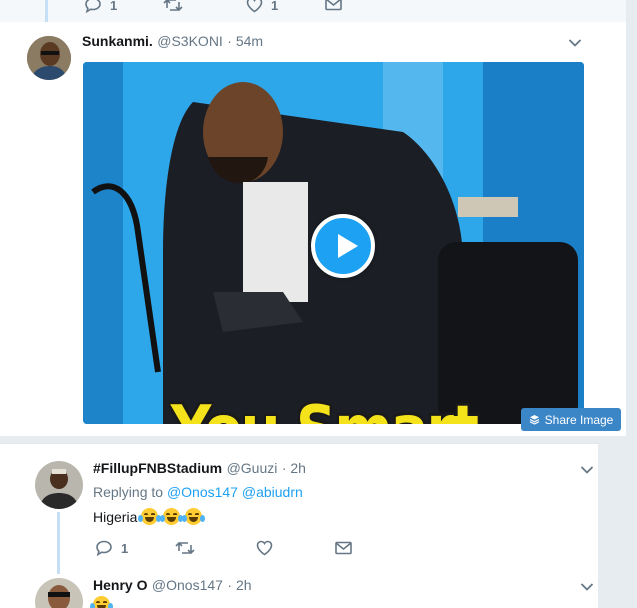 The image size is (637, 608). I want to click on gif-caption: You Smart., so click(333, 408).